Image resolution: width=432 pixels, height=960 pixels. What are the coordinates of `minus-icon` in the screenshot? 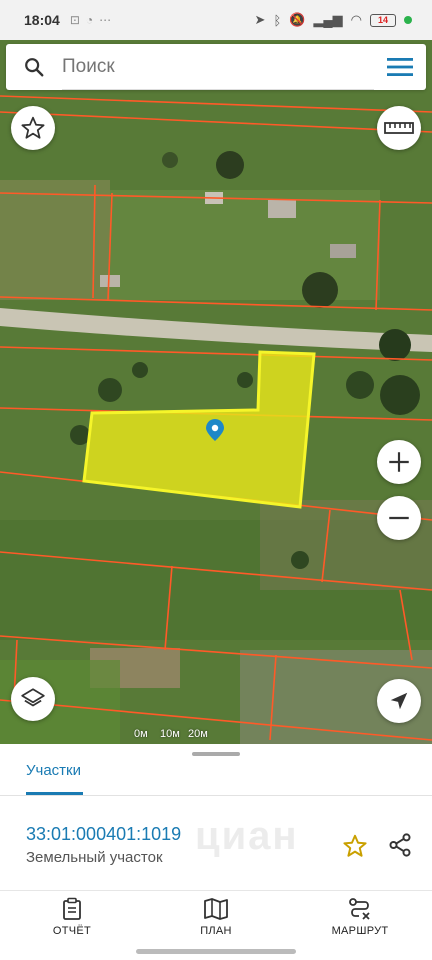 It's located at (399, 518).